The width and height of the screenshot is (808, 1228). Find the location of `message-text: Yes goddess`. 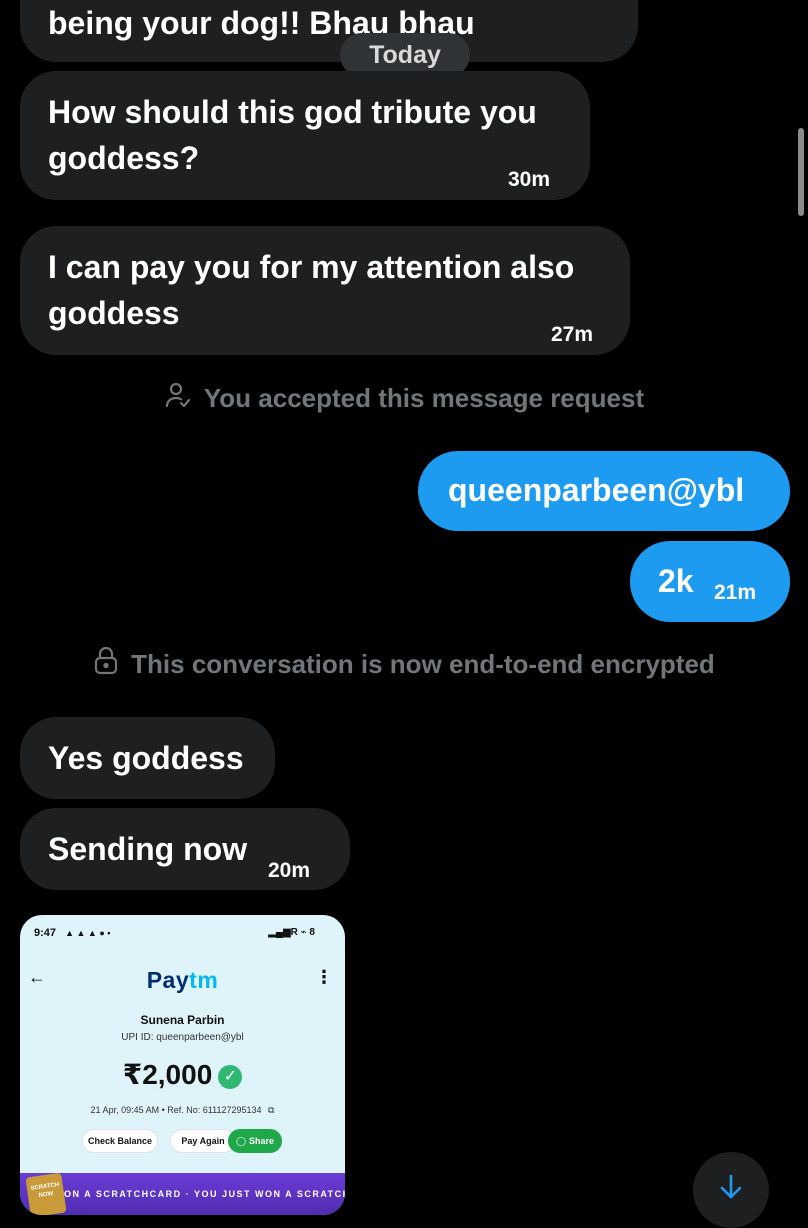

message-text: Yes goddess is located at coordinates (146, 758).